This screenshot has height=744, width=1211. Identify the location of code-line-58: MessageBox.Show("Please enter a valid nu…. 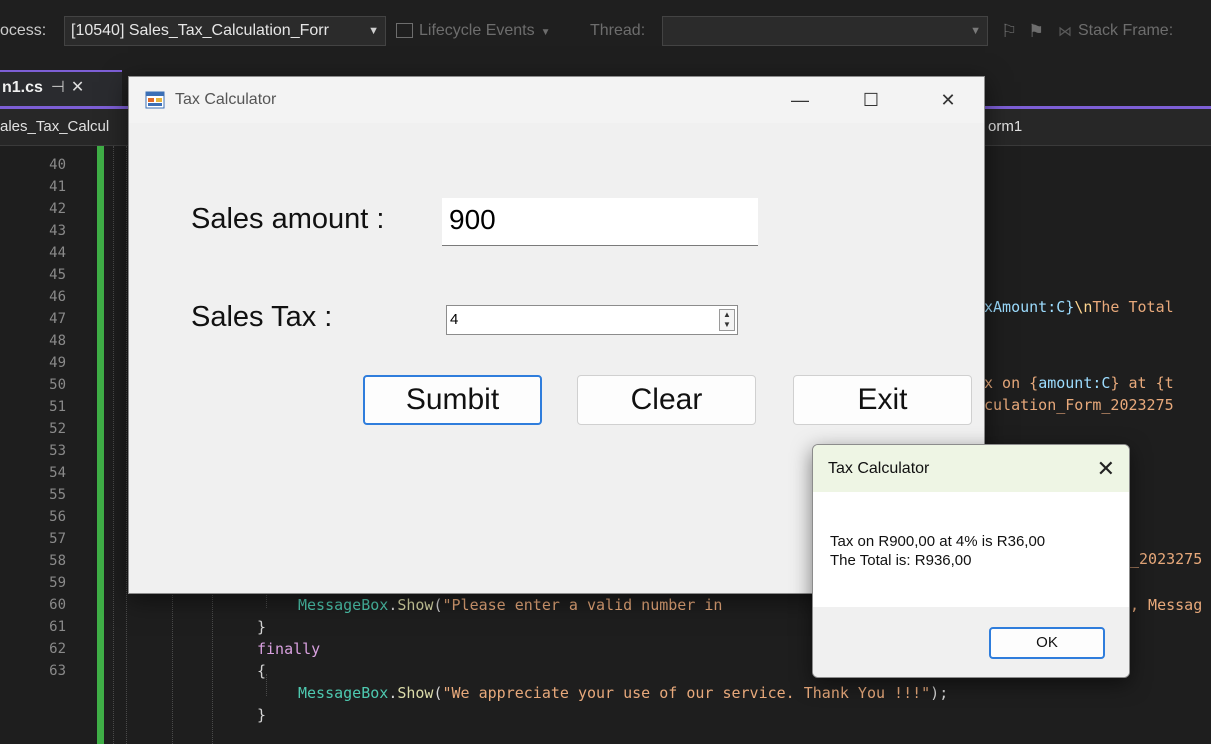
(510, 605).